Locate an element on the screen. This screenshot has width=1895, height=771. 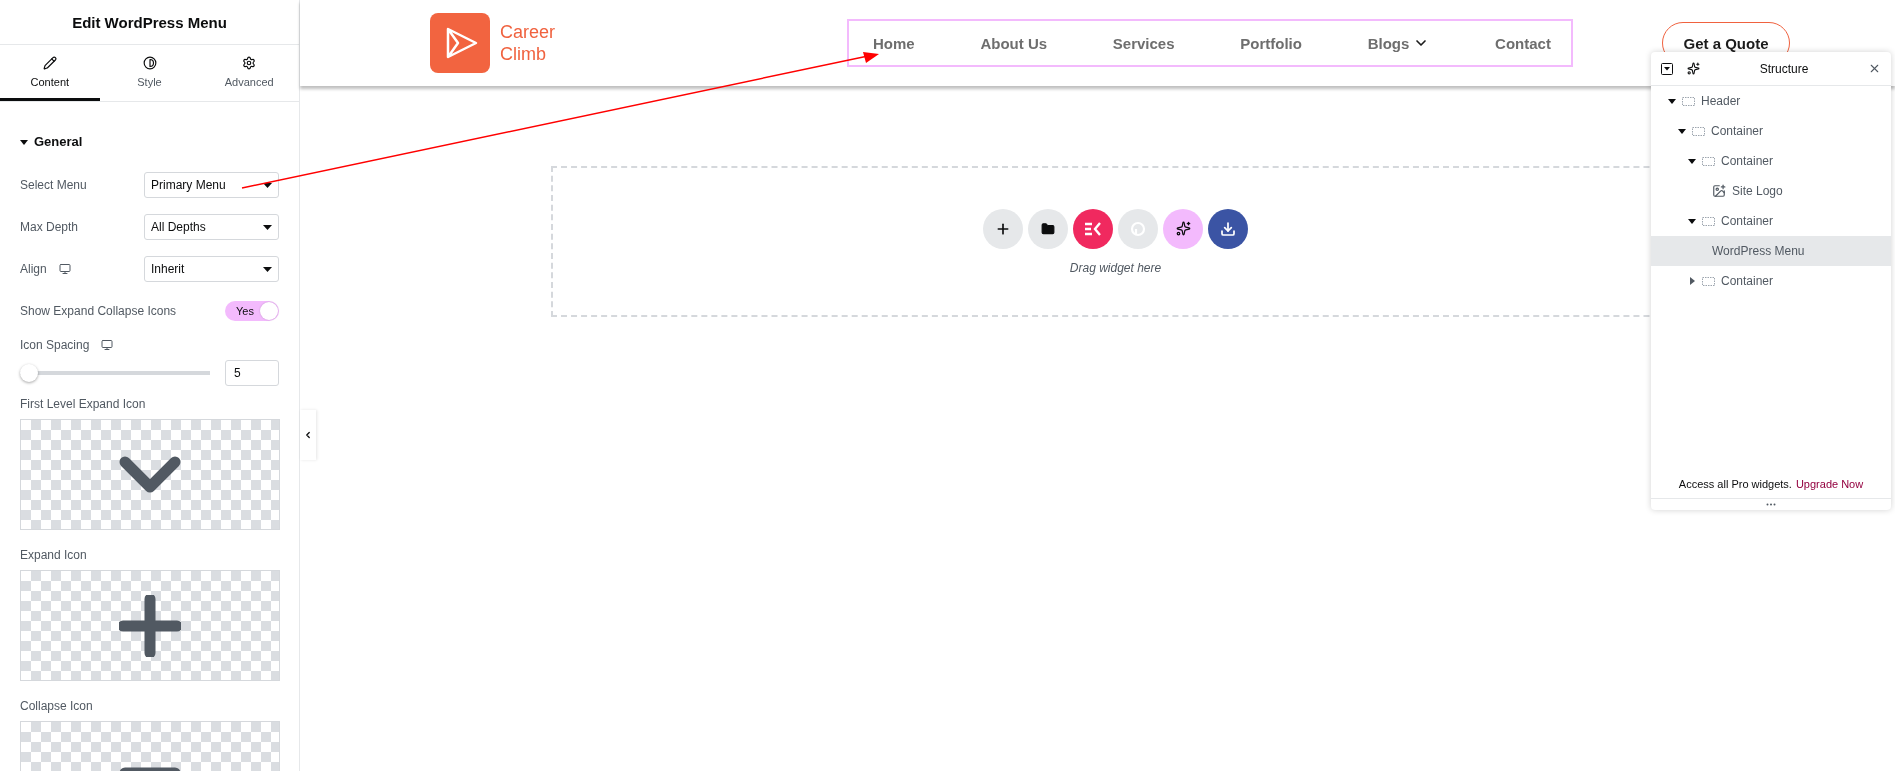
section-title: General is located at coordinates (58, 141).